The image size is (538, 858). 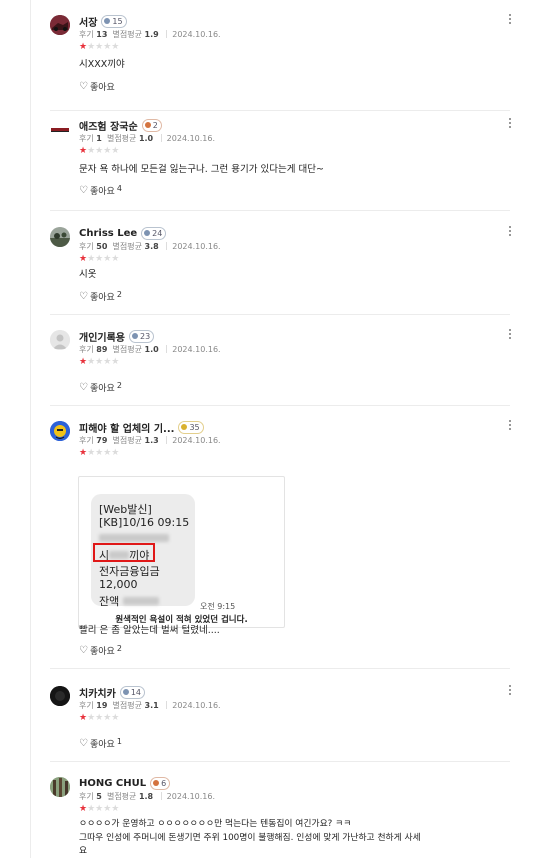 I want to click on reviews-count: 50, so click(x=102, y=246).